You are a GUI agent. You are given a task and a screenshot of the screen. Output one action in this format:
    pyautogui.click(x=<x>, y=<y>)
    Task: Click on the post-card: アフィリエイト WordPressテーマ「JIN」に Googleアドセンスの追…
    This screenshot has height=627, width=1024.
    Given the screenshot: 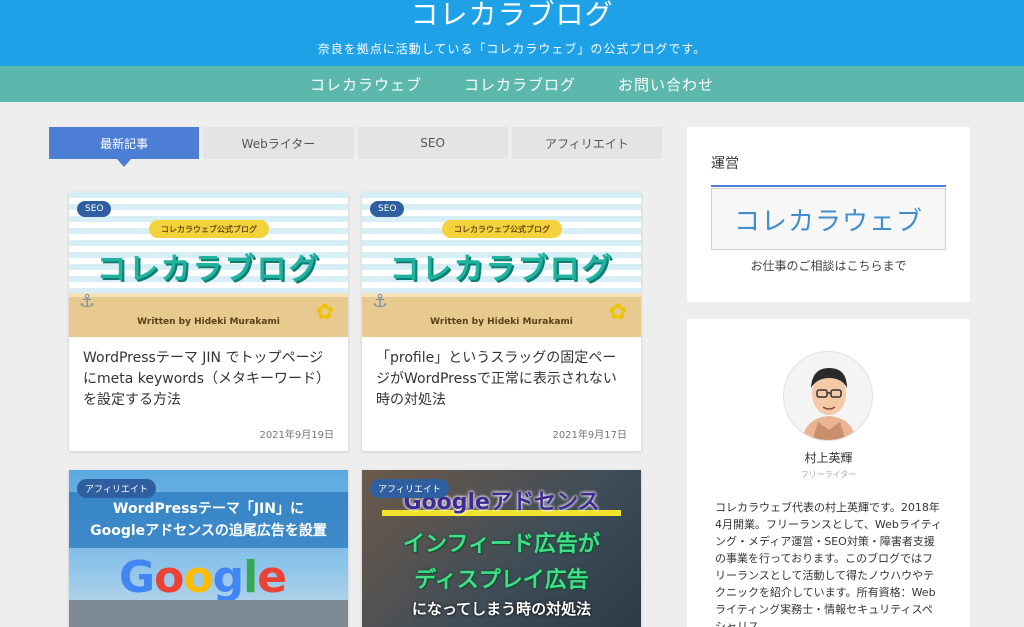 What is the action you would take?
    pyautogui.click(x=208, y=548)
    